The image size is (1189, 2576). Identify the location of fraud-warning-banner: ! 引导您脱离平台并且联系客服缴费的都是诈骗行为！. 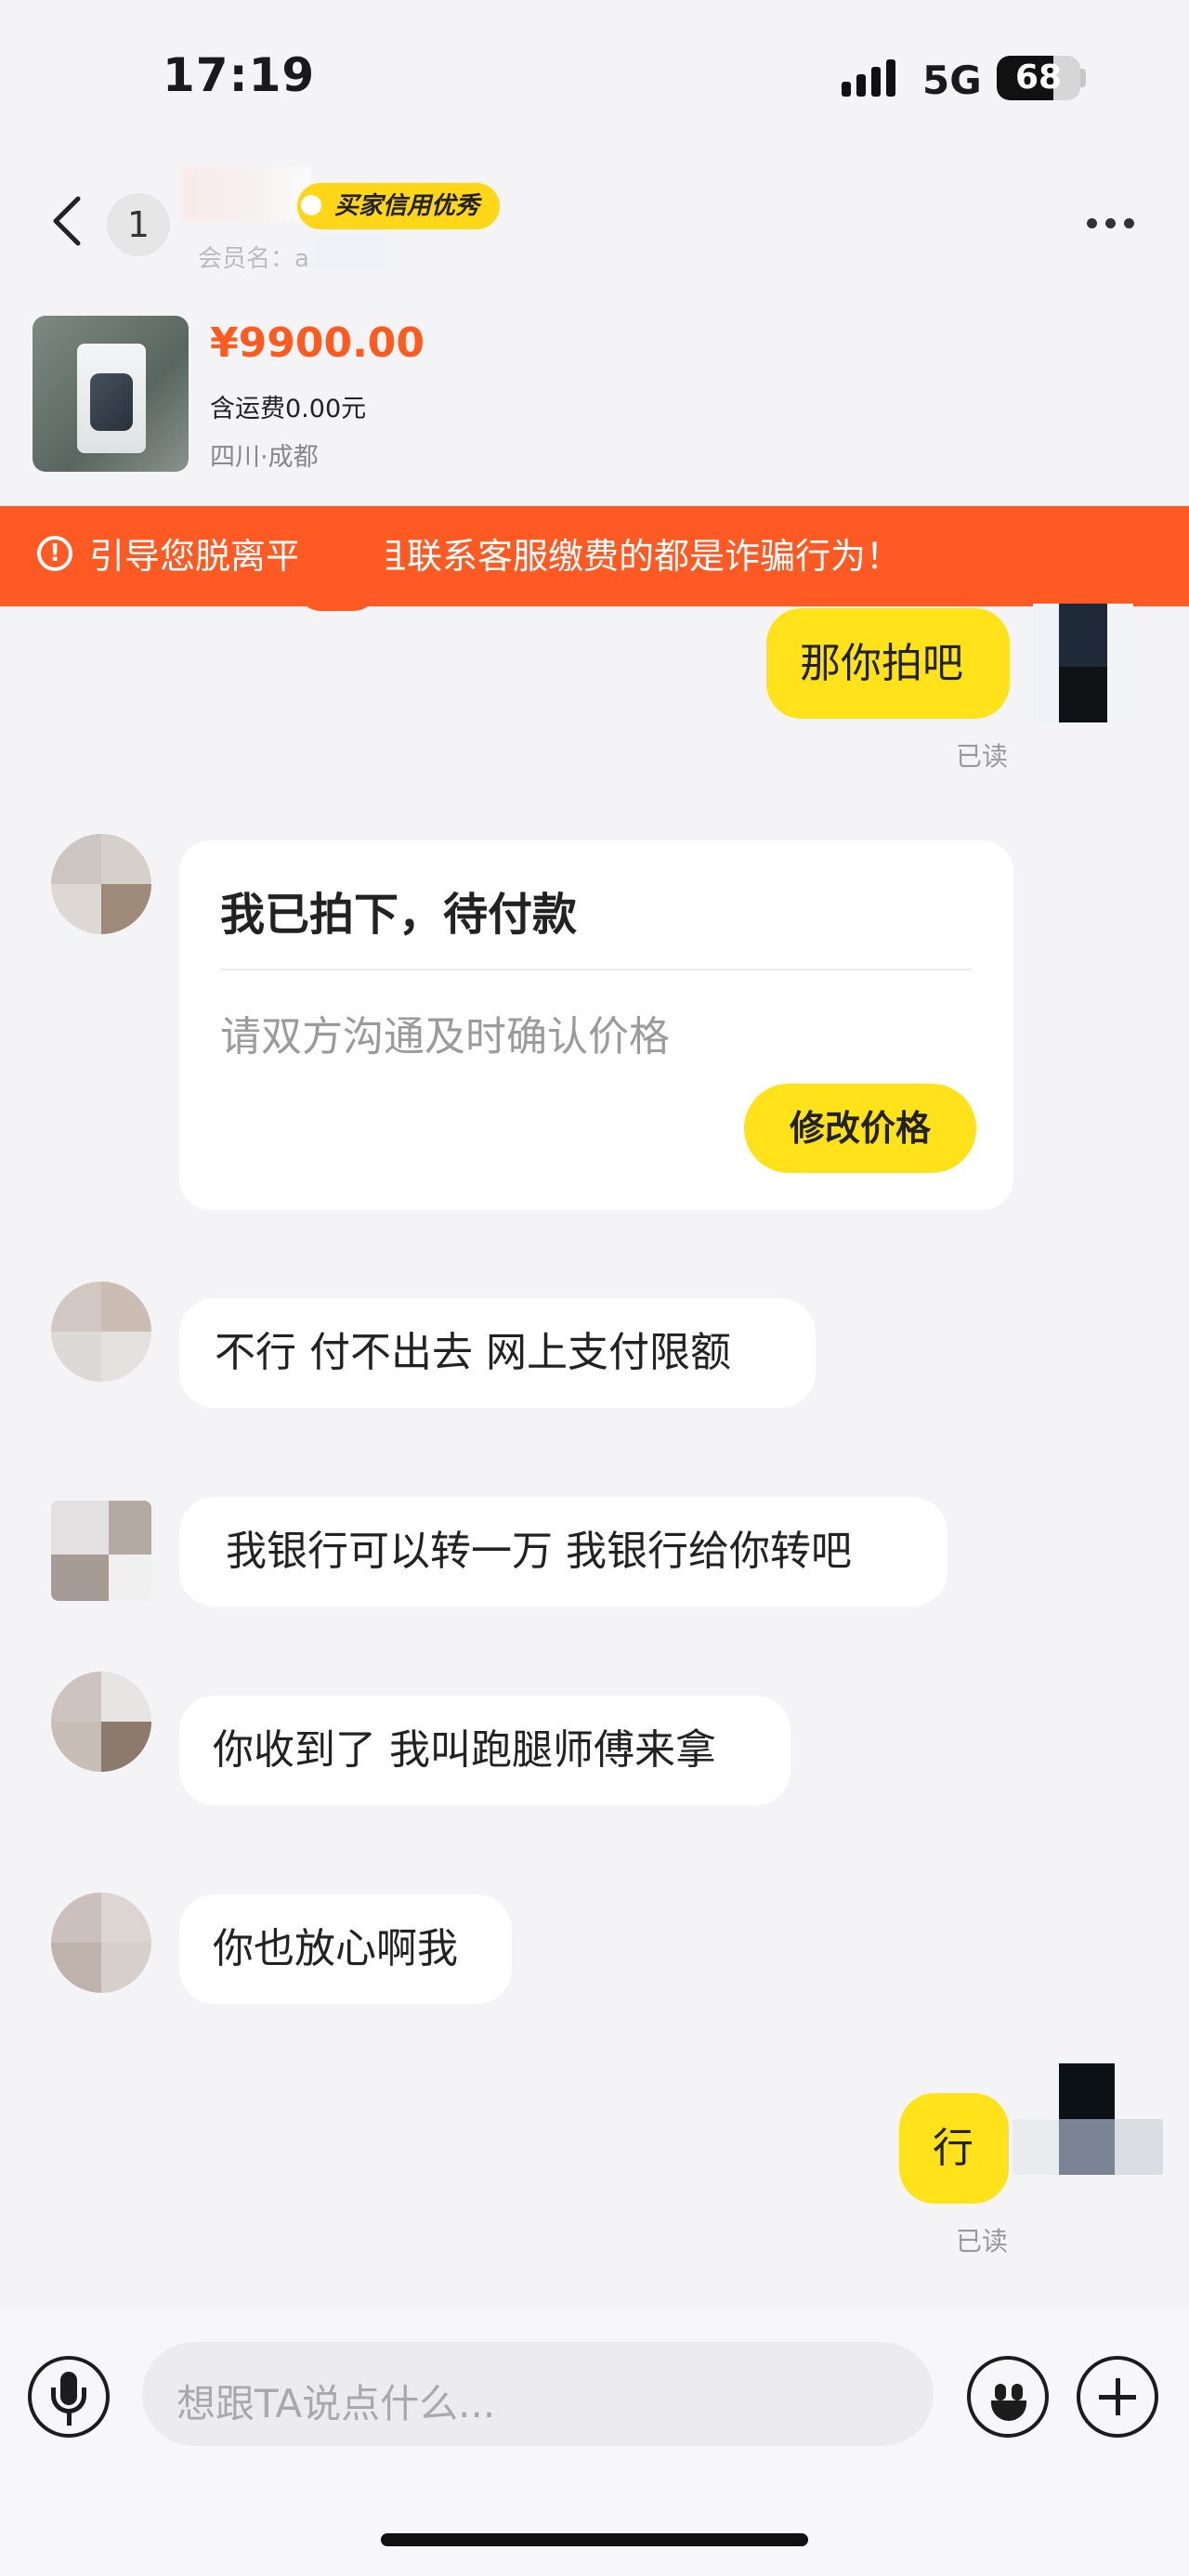
(594, 556).